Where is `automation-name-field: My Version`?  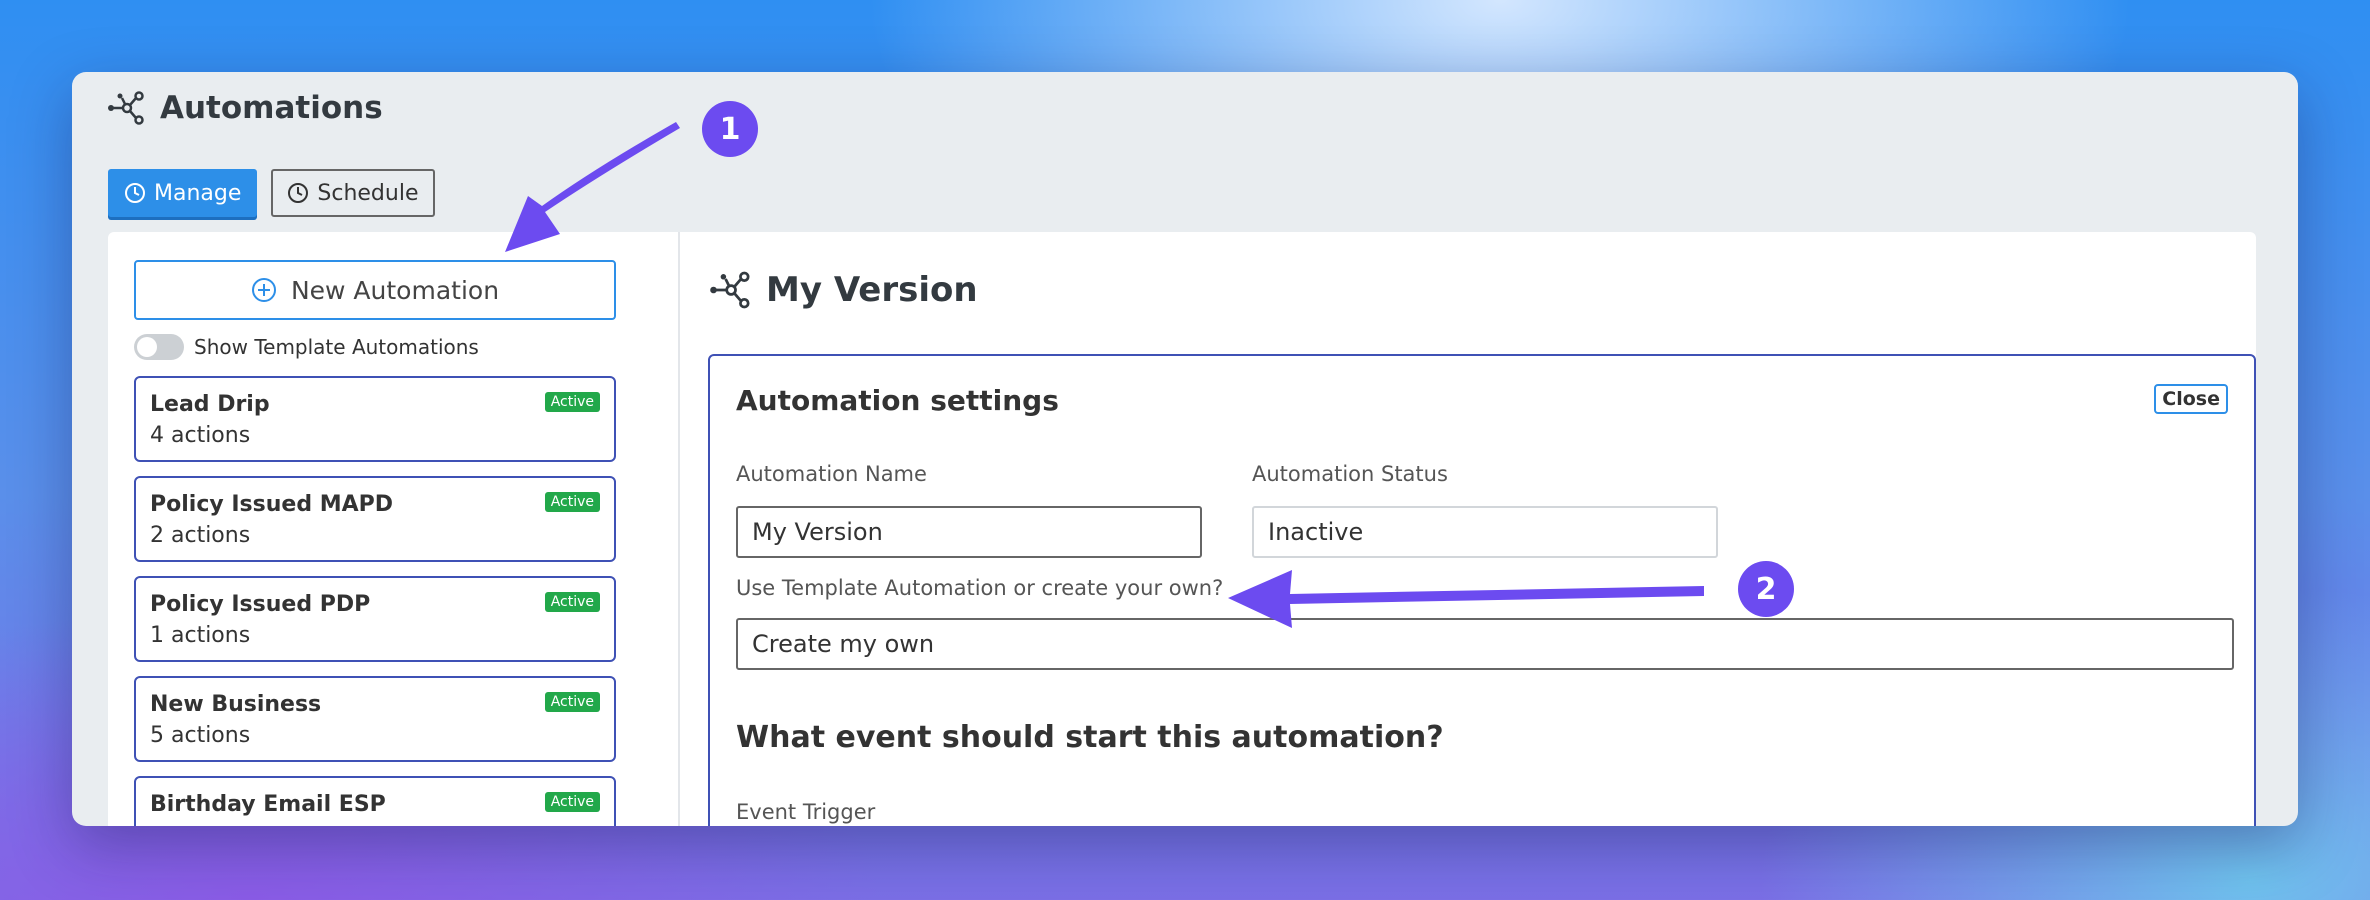
automation-name-field: My Version is located at coordinates (969, 532).